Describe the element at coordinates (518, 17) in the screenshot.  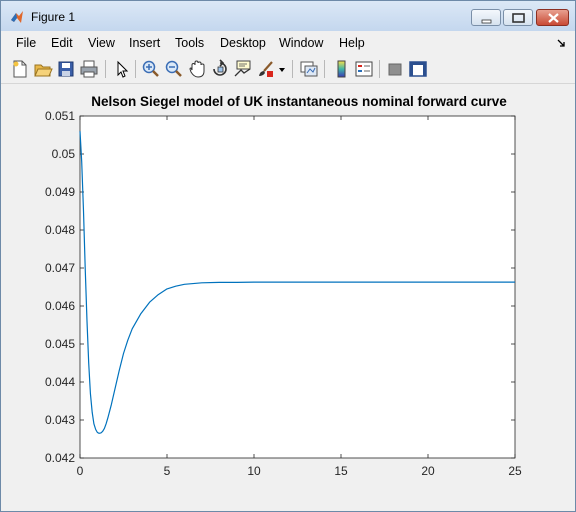
I see `maximize-button` at that location.